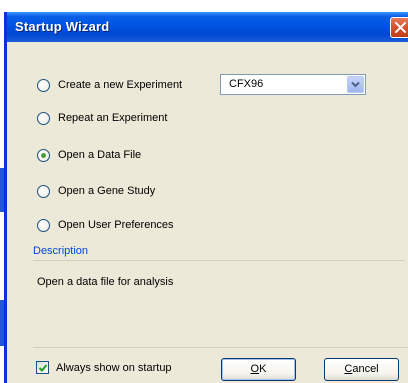 Image resolution: width=408 pixels, height=383 pixels. I want to click on checkmark-icon, so click(43, 368).